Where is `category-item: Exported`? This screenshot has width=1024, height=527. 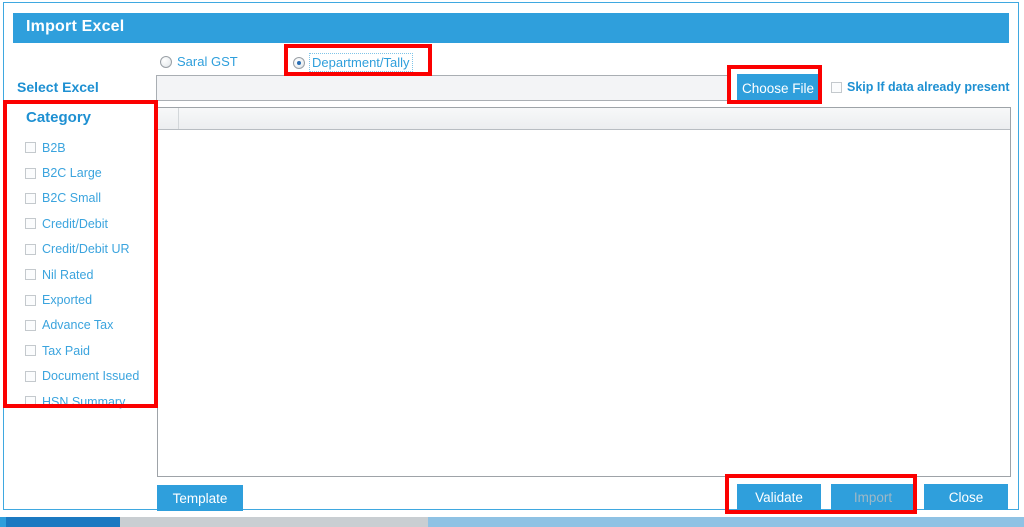 category-item: Exported is located at coordinates (90, 299).